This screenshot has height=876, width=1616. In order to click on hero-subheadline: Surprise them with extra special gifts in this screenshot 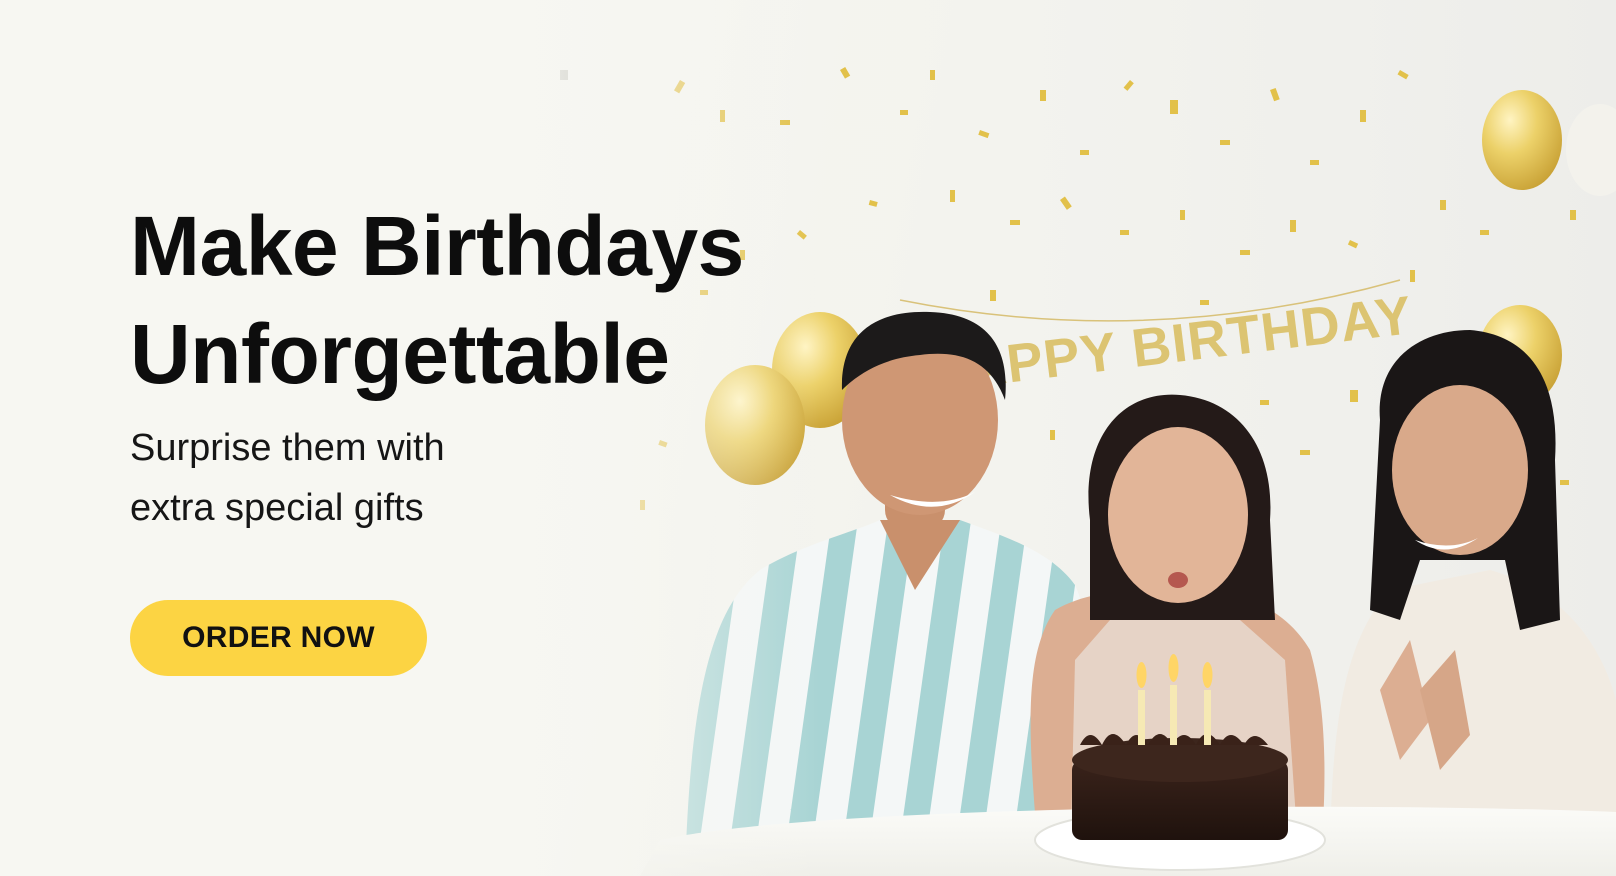, I will do `click(350, 478)`.